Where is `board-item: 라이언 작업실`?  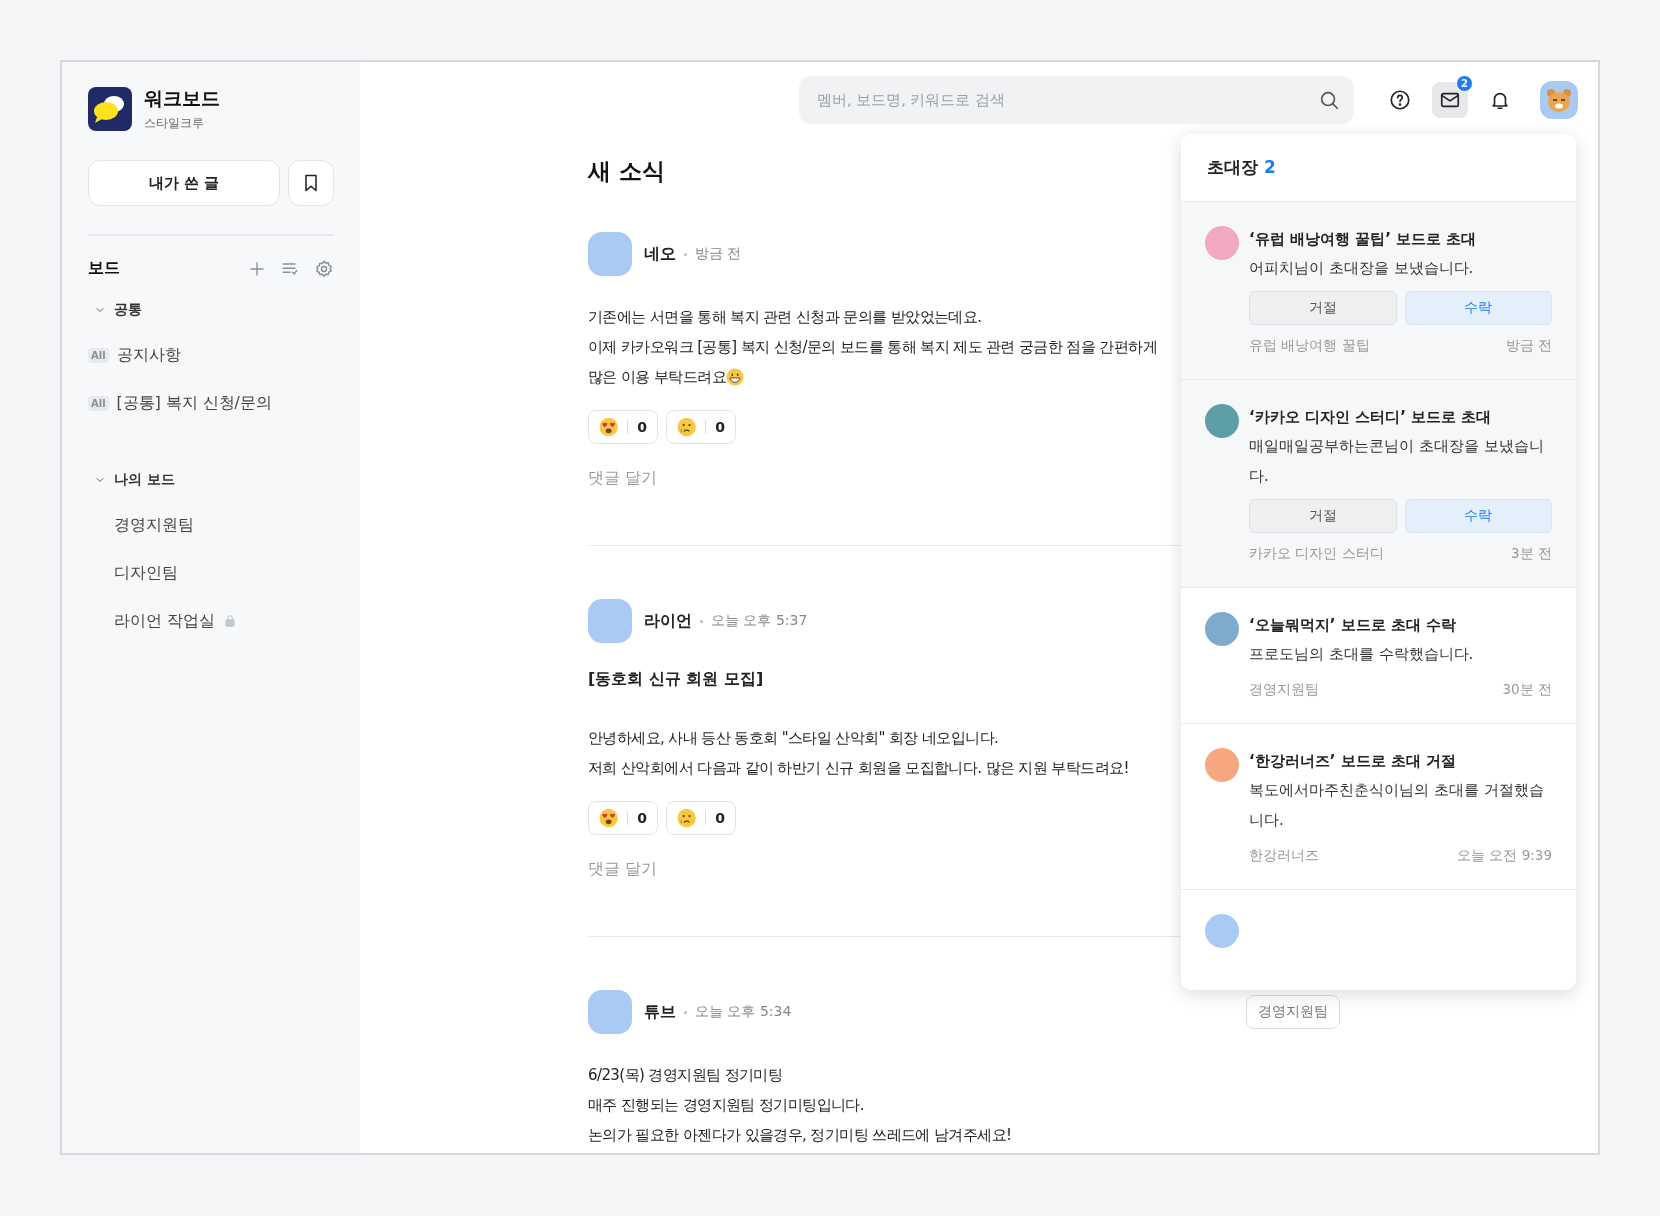
board-item: 라이언 작업실 is located at coordinates (211, 621).